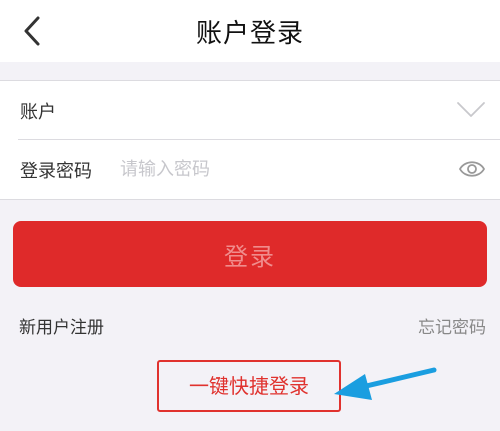 The width and height of the screenshot is (500, 431). What do you see at coordinates (385, 383) in the screenshot?
I see `blue-arrow-left-icon` at bounding box center [385, 383].